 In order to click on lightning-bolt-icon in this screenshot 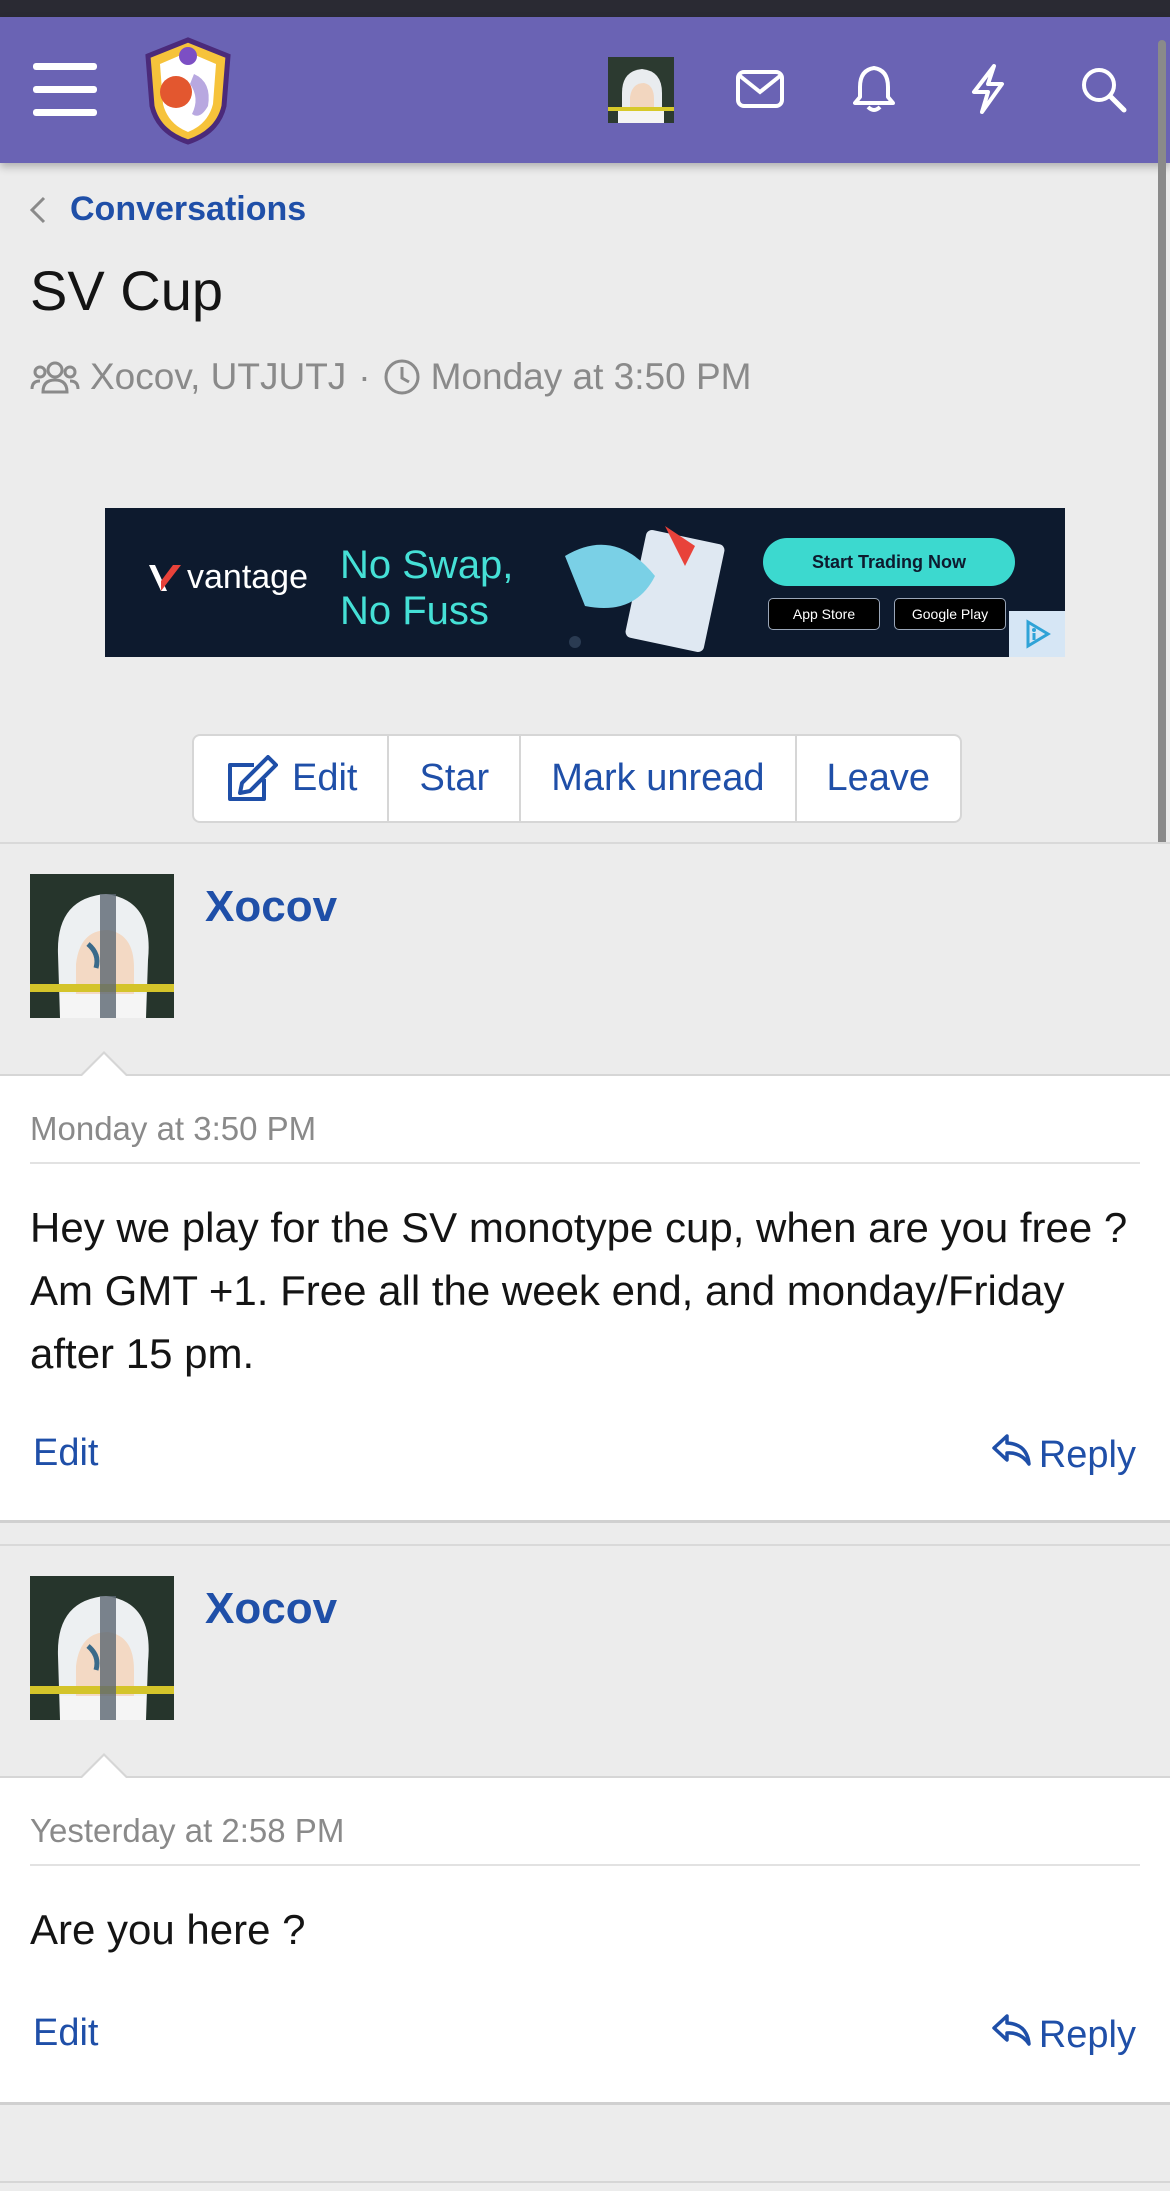, I will do `click(988, 89)`.